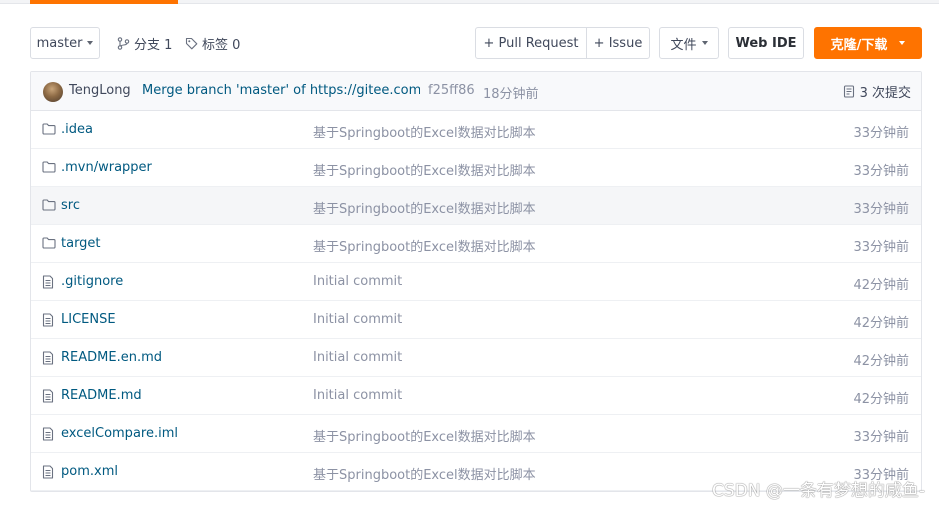 The image size is (939, 506). Describe the element at coordinates (476, 396) in the screenshot. I see `file-row: README.md Initial commit 42分钟前` at that location.